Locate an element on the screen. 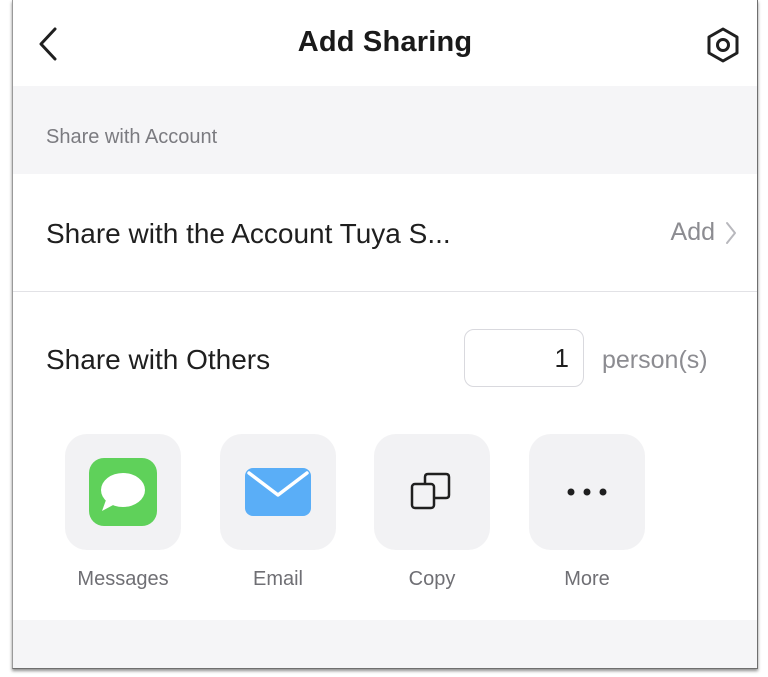  add-label: Add is located at coordinates (692, 232).